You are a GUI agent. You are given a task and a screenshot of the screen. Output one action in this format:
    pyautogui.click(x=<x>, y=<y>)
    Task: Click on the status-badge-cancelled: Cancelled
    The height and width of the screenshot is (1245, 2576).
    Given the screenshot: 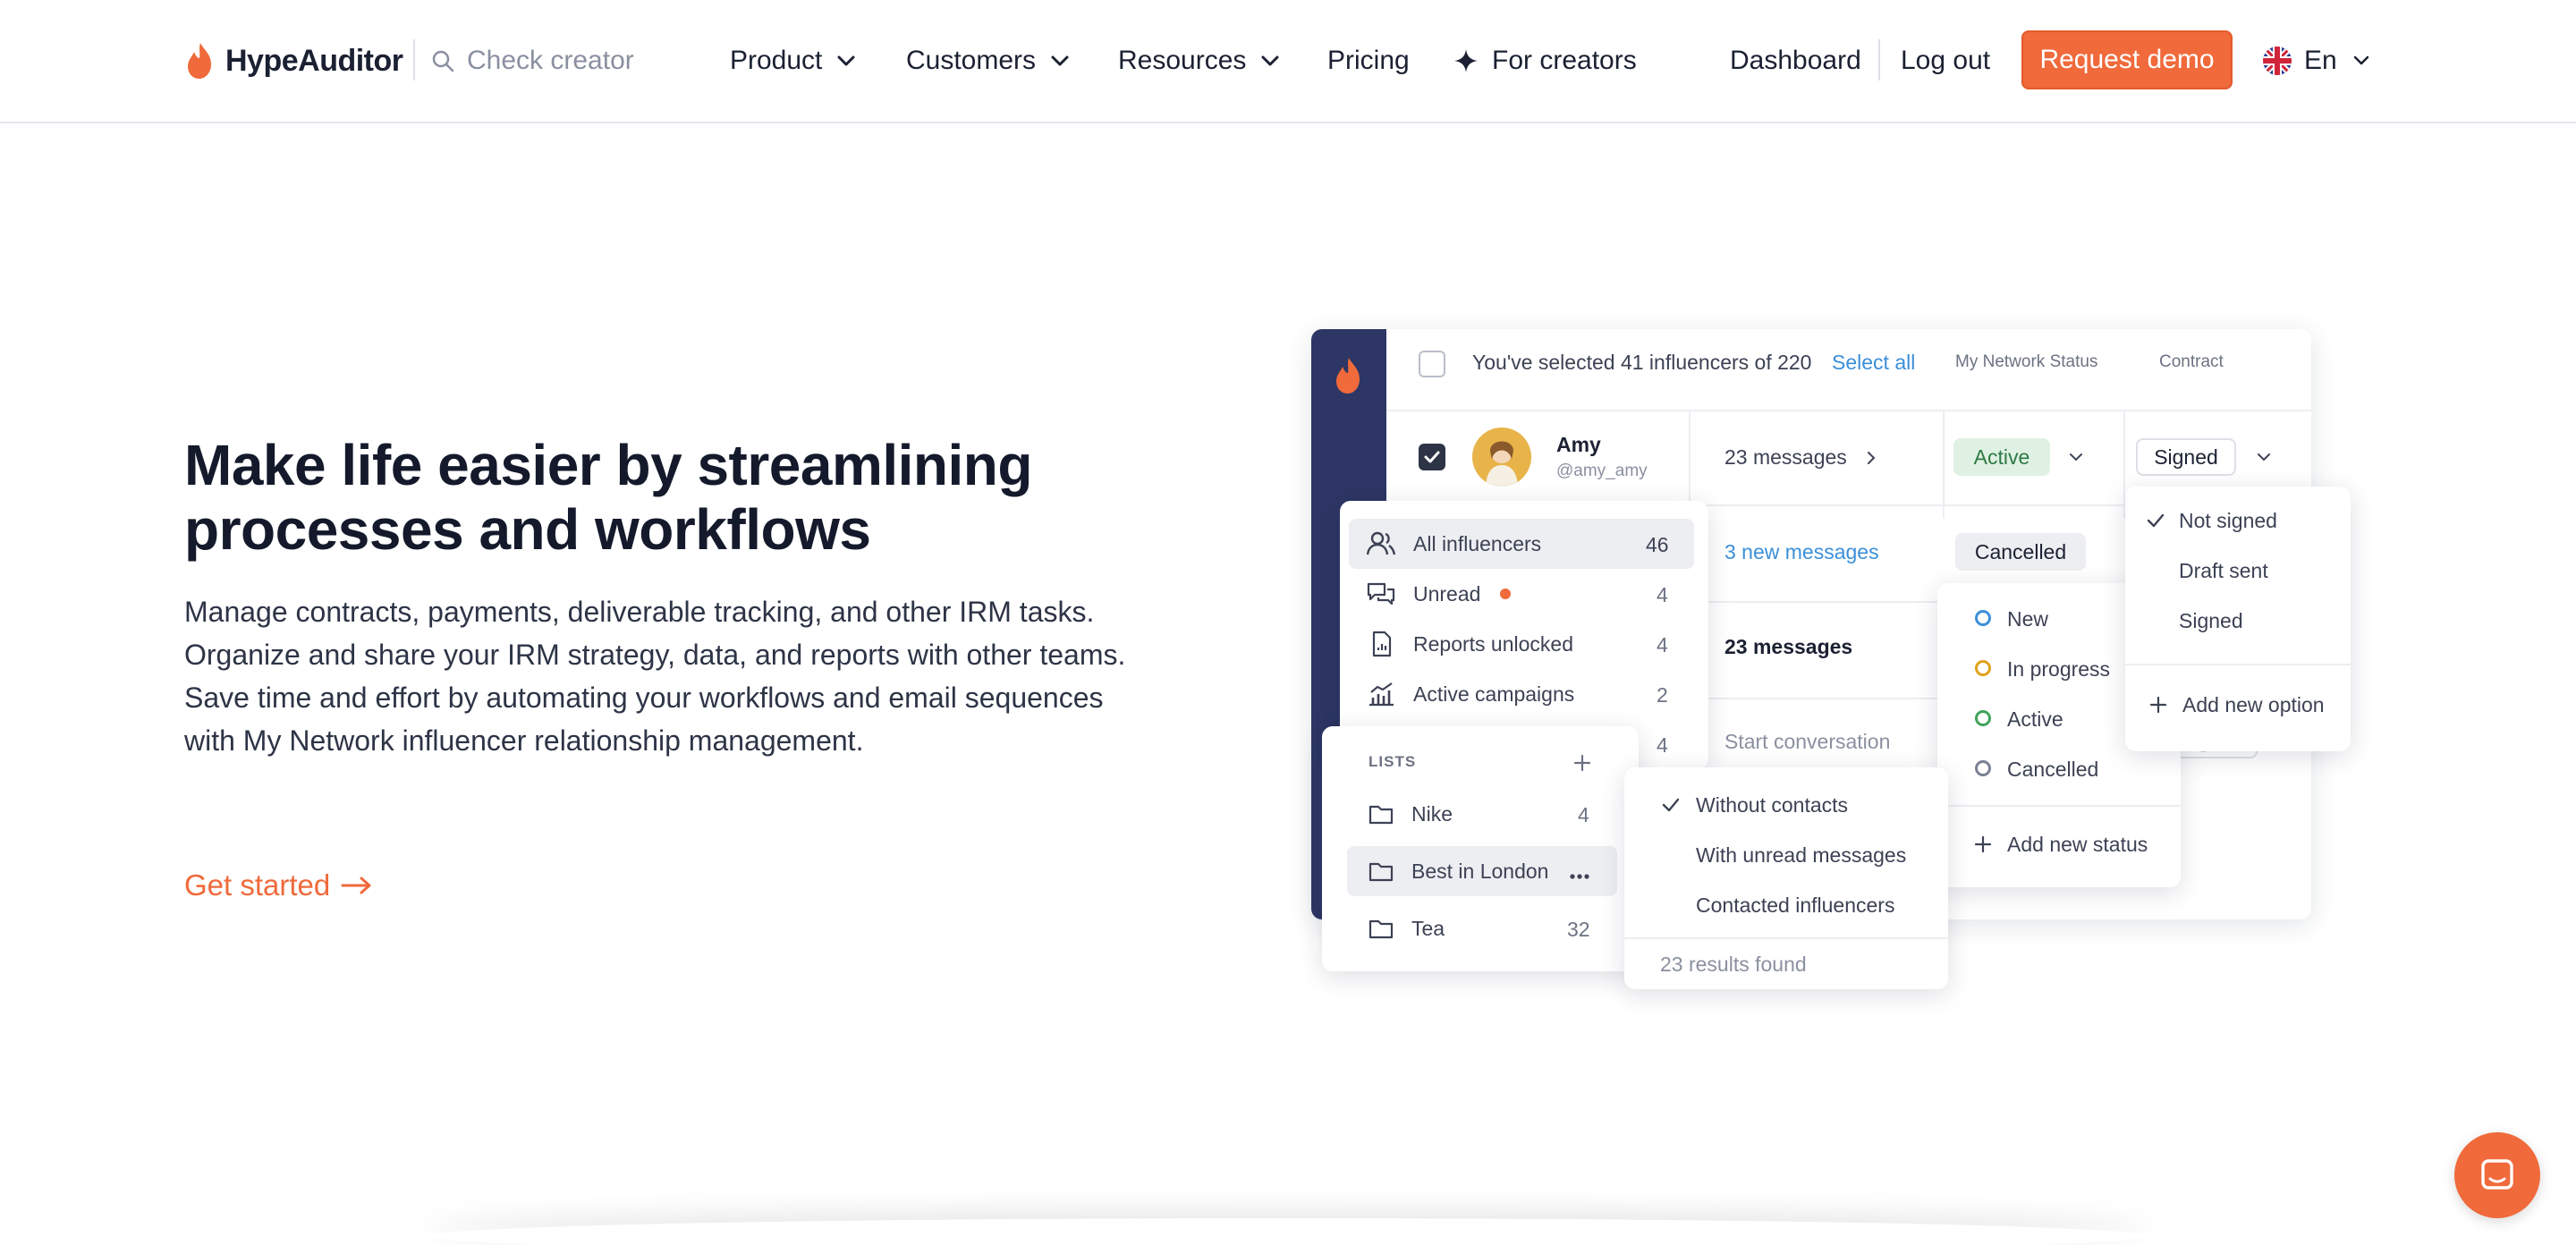 What is the action you would take?
    pyautogui.click(x=2020, y=552)
    